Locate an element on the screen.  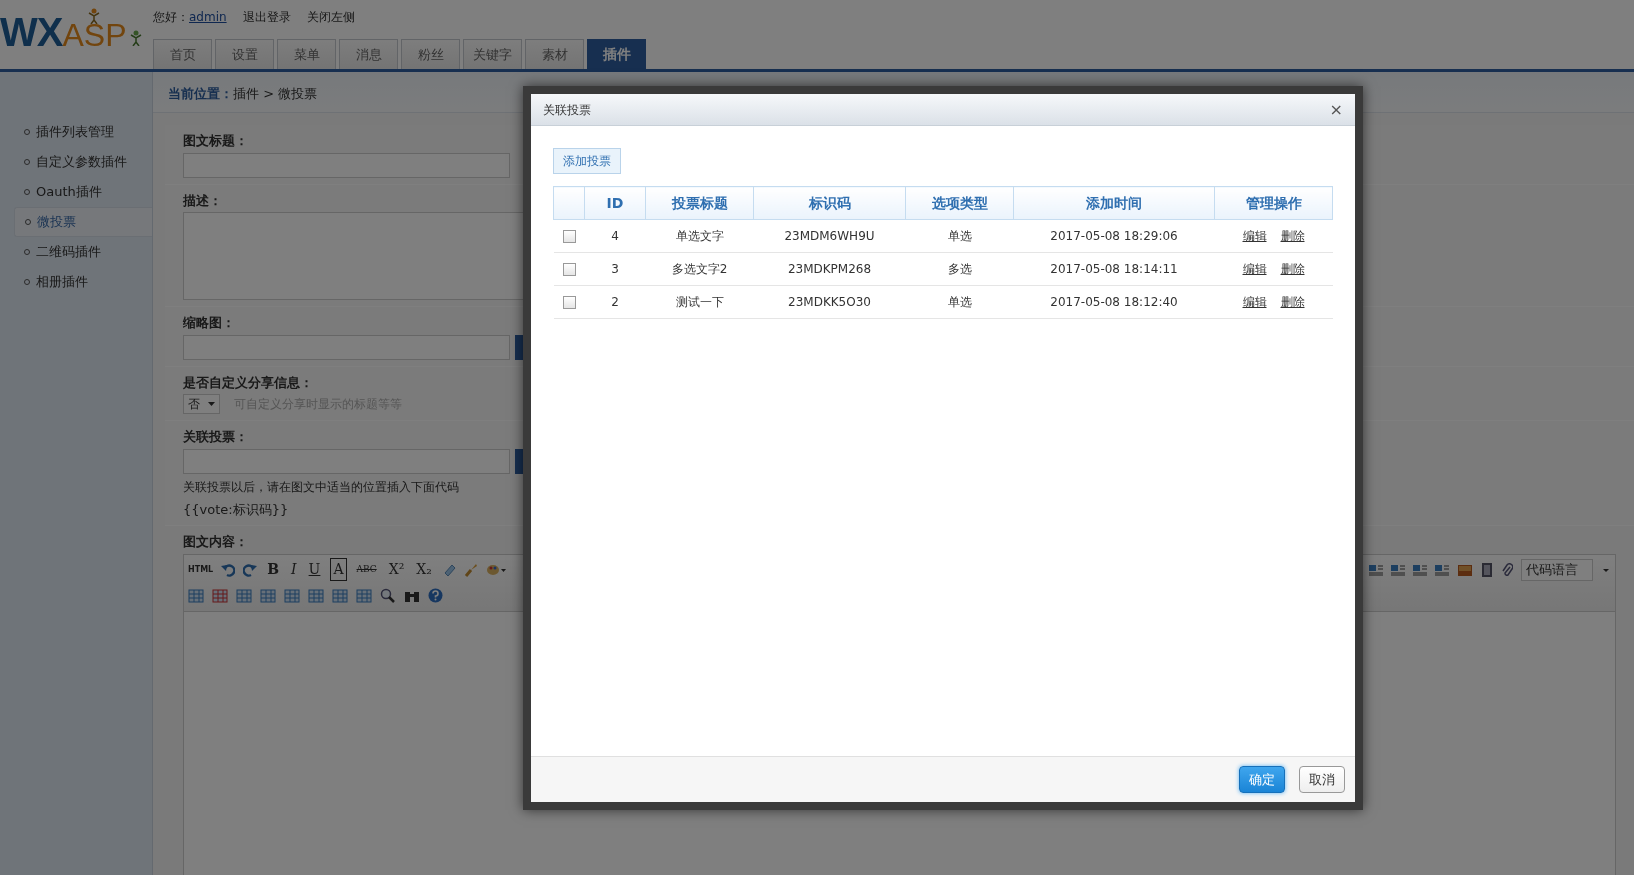
logo-text: WX is located at coordinates (31, 32).